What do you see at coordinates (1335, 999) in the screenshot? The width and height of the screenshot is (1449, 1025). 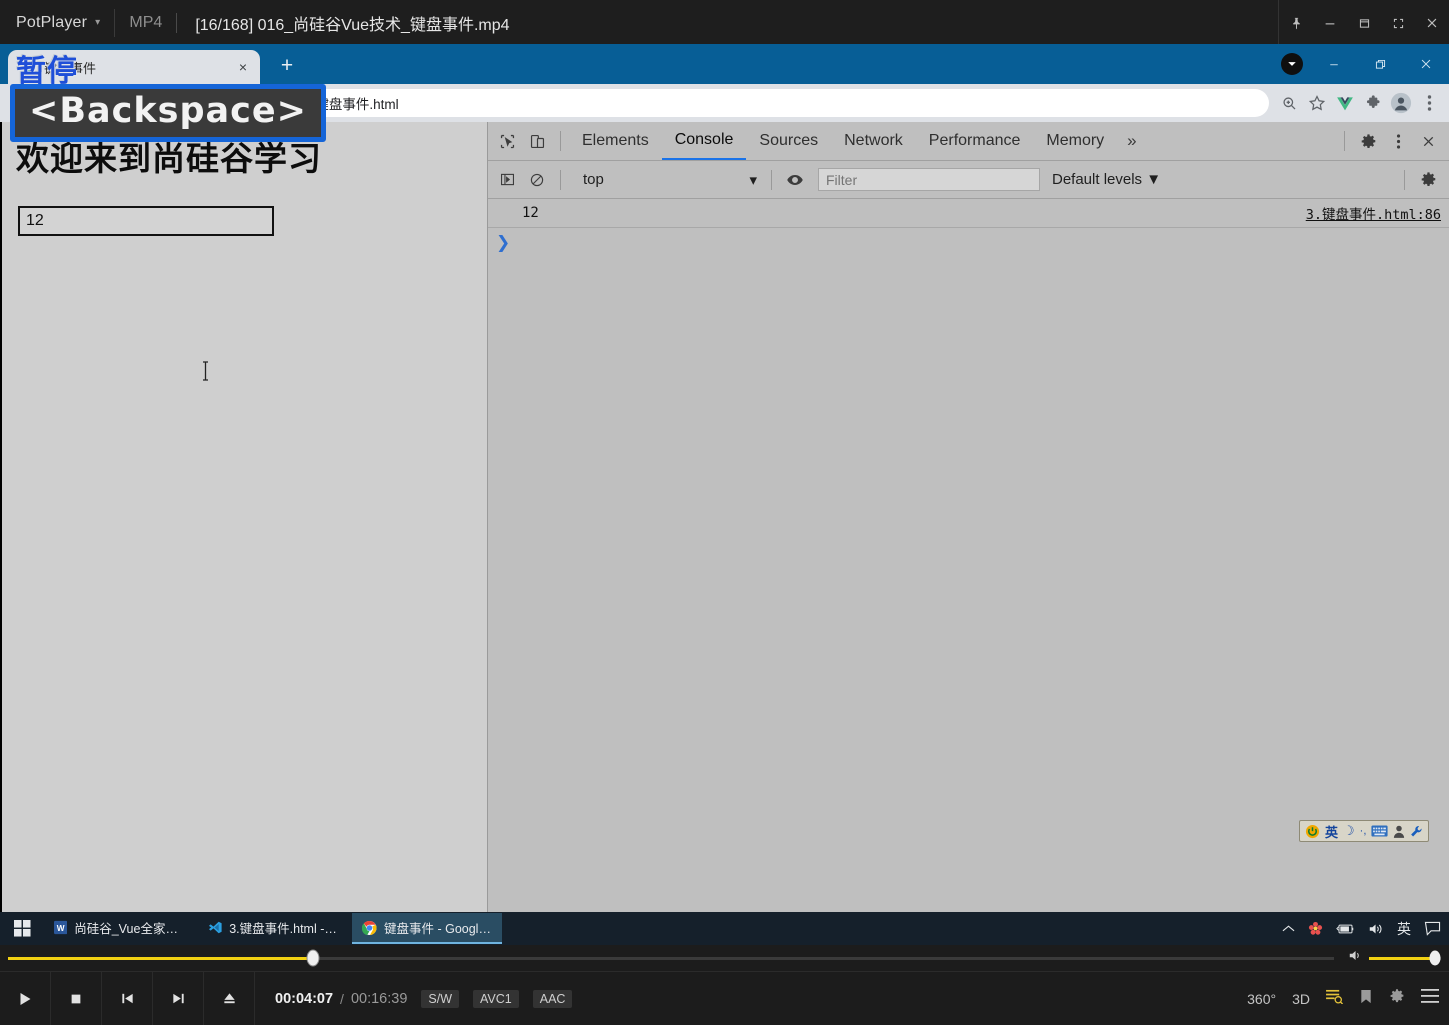 I see `playlist-icon` at bounding box center [1335, 999].